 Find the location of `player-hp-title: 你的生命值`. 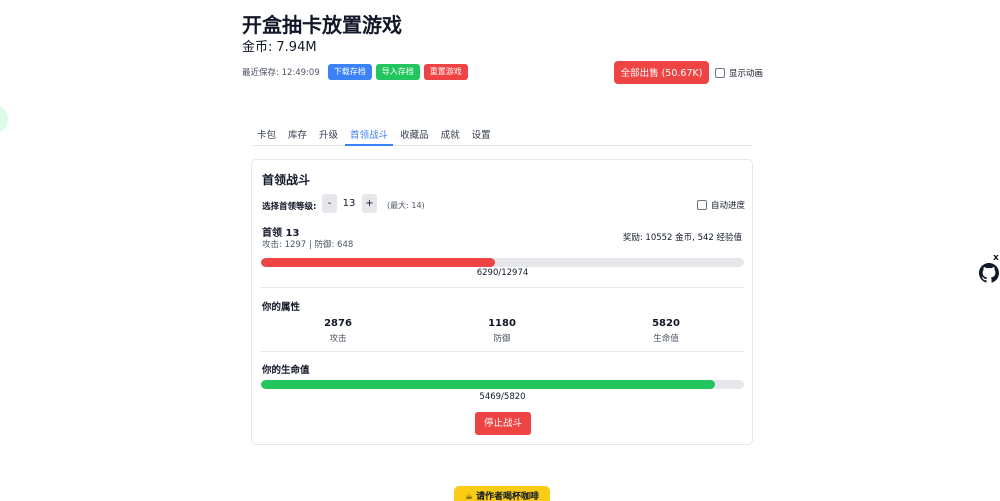

player-hp-title: 你的生命值 is located at coordinates (286, 370).